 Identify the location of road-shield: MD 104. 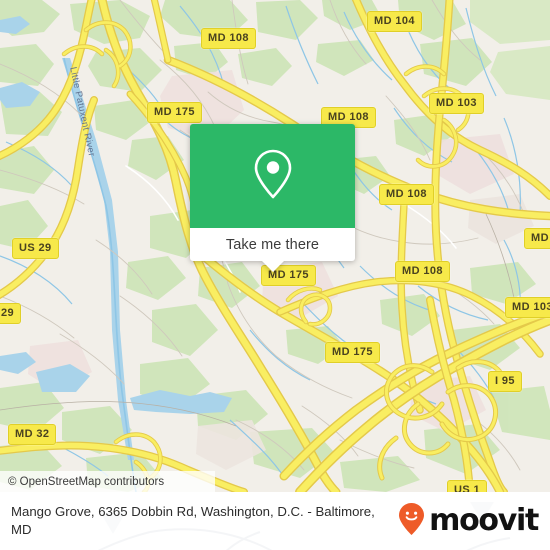
(394, 21).